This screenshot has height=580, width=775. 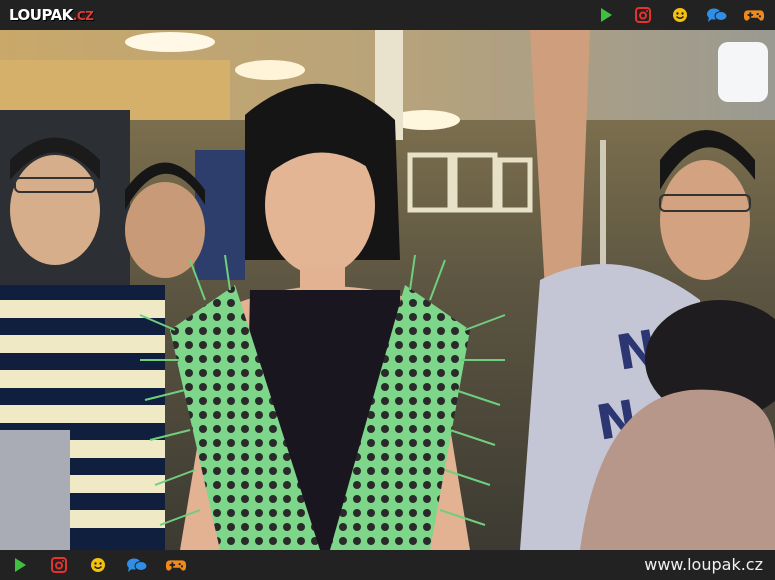 I want to click on logo-main-text: LOUPAK, so click(x=41, y=15).